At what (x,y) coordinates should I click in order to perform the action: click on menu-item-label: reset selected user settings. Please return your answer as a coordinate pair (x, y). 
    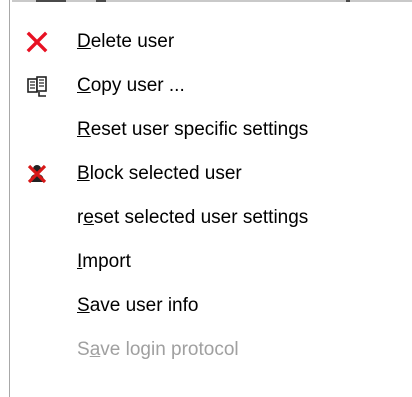
    Looking at the image, I should click on (193, 217).